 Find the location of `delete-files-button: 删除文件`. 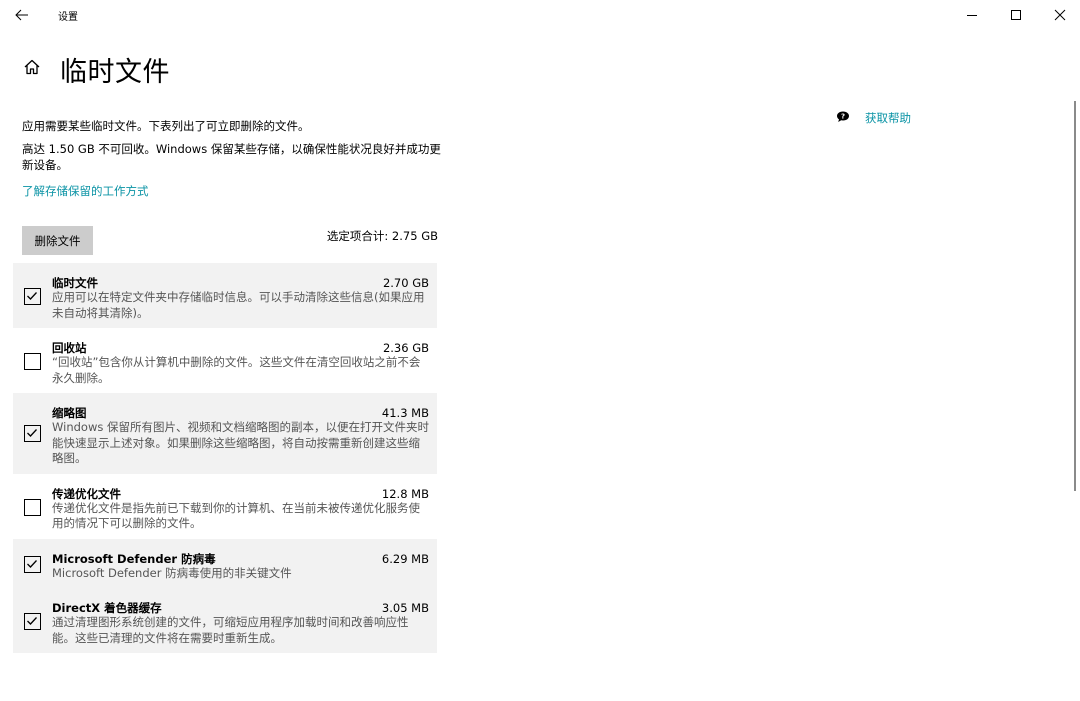

delete-files-button: 删除文件 is located at coordinates (57, 240).